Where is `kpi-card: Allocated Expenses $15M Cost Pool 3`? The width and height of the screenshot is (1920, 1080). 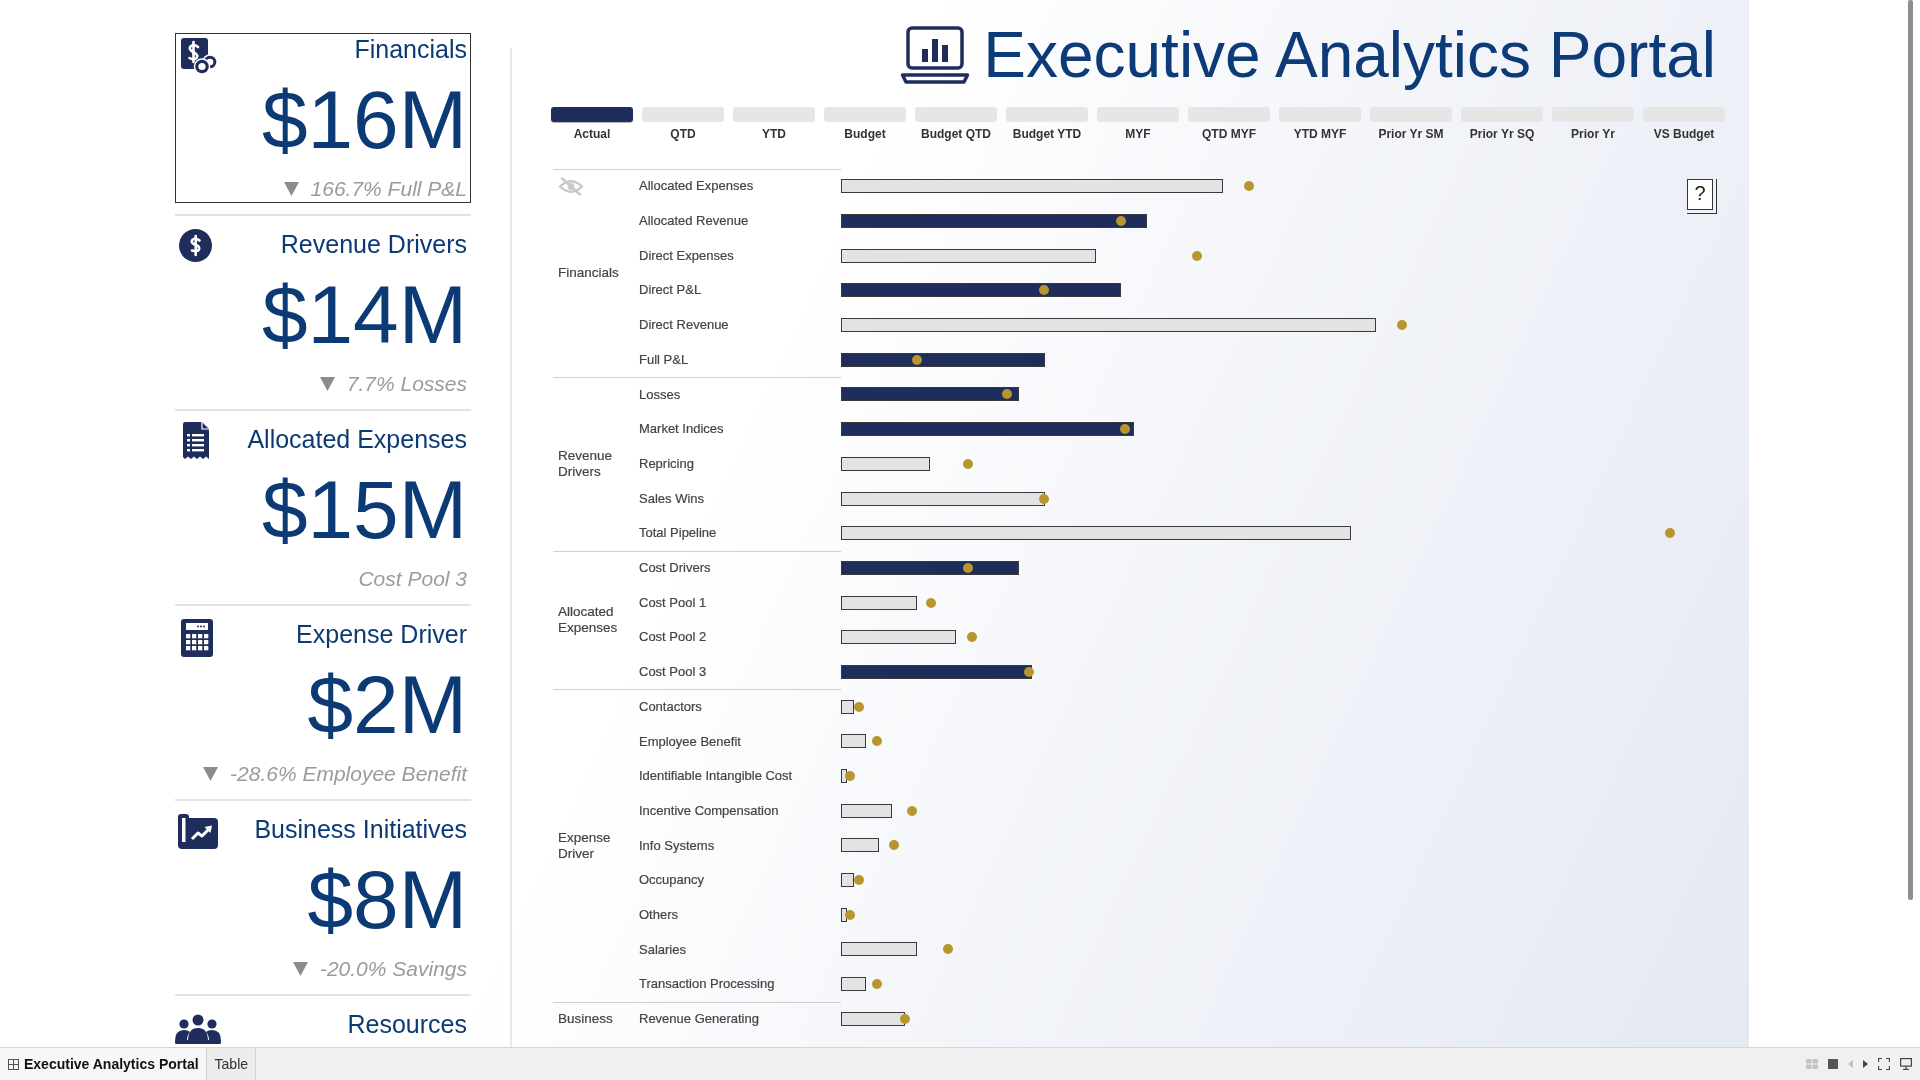
kpi-card: Allocated Expenses $15M Cost Pool 3 is located at coordinates (323, 508).